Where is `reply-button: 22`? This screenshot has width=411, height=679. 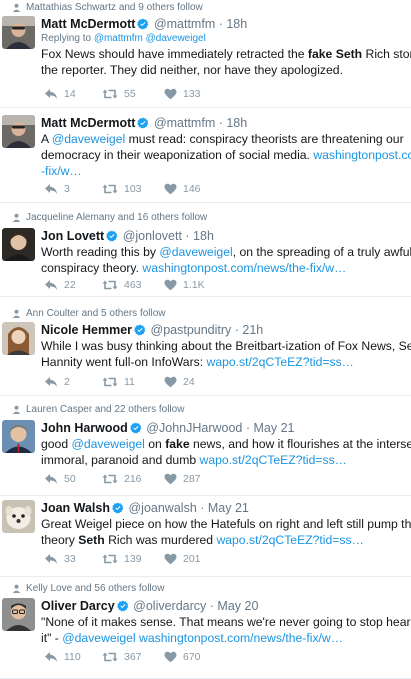 reply-button: 22 is located at coordinates (60, 285).